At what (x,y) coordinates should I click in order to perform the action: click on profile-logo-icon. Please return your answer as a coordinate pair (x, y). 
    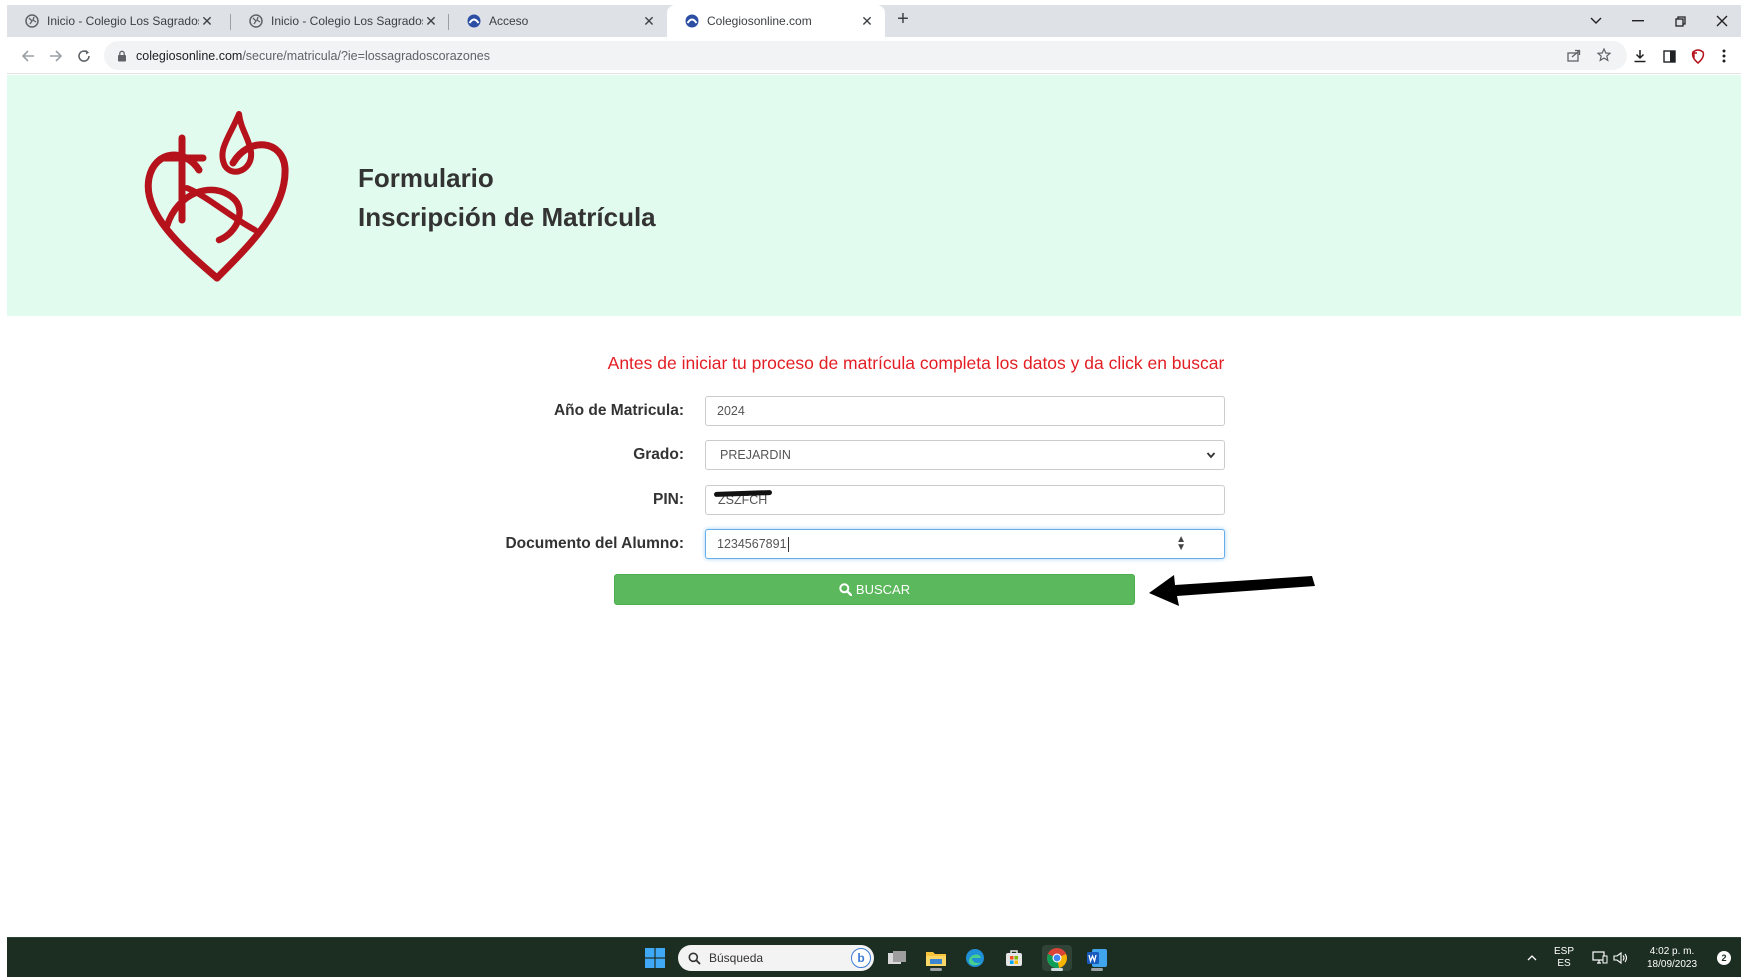
    Looking at the image, I should click on (1698, 56).